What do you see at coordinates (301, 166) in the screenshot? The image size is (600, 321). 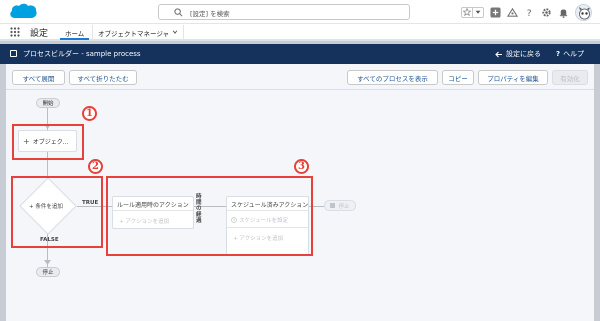 I see `annotation-badge-3: 3` at bounding box center [301, 166].